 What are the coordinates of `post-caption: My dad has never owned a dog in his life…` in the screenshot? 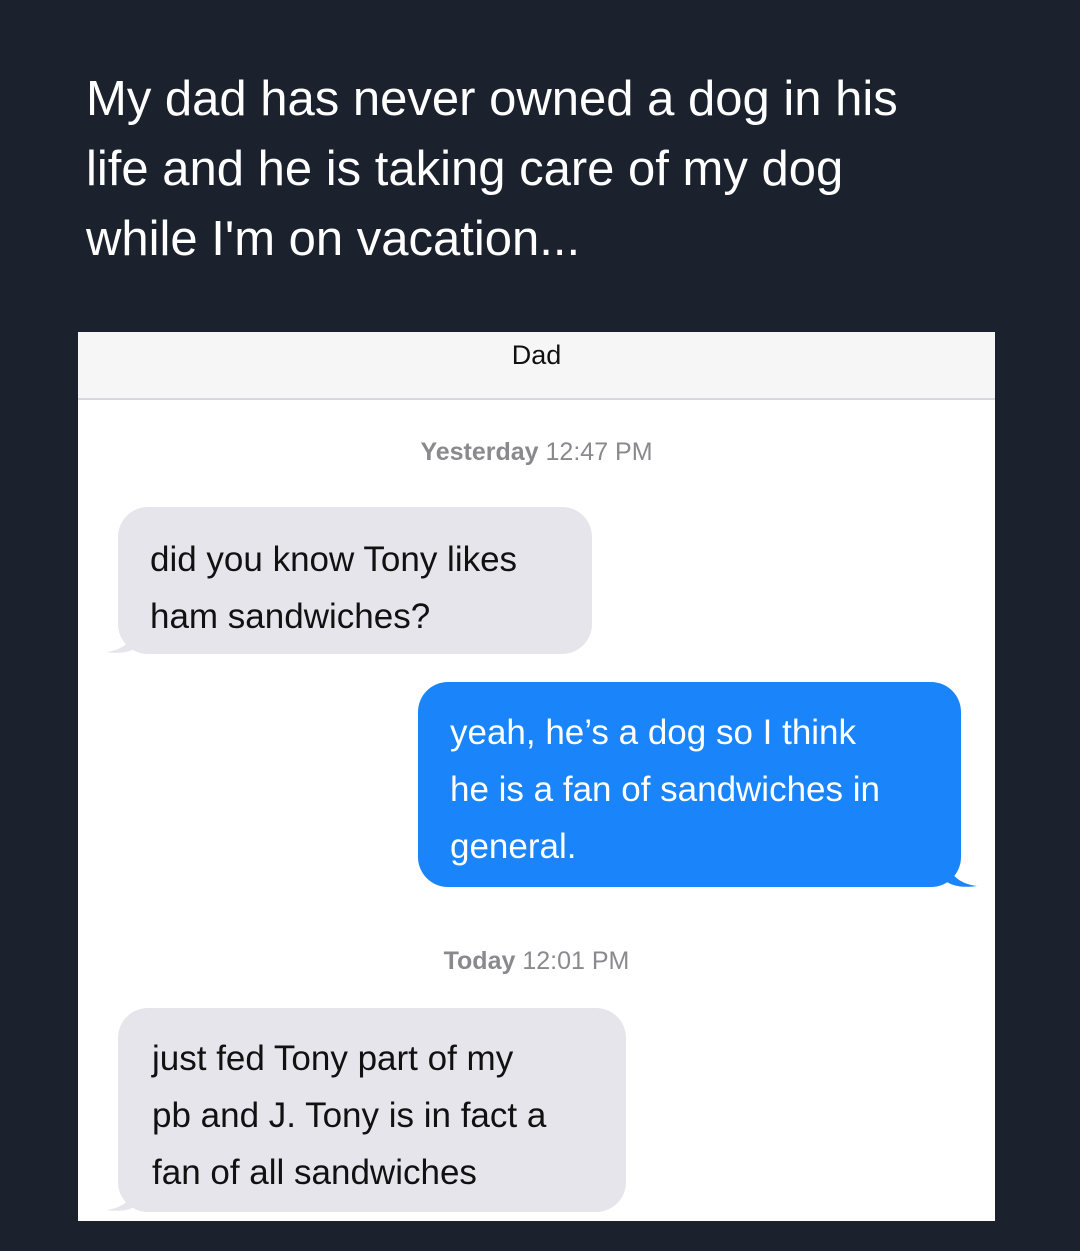 It's located at (492, 169).